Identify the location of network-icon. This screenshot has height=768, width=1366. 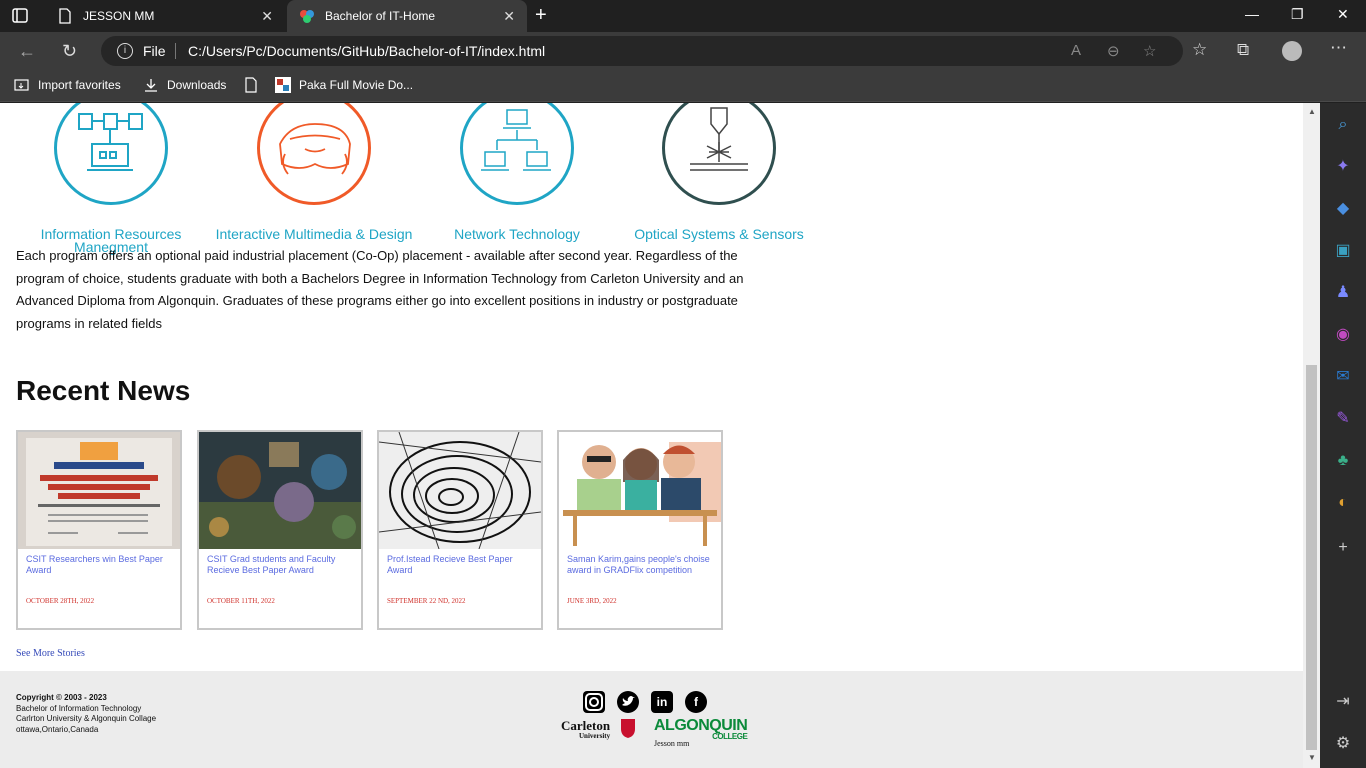
(517, 154).